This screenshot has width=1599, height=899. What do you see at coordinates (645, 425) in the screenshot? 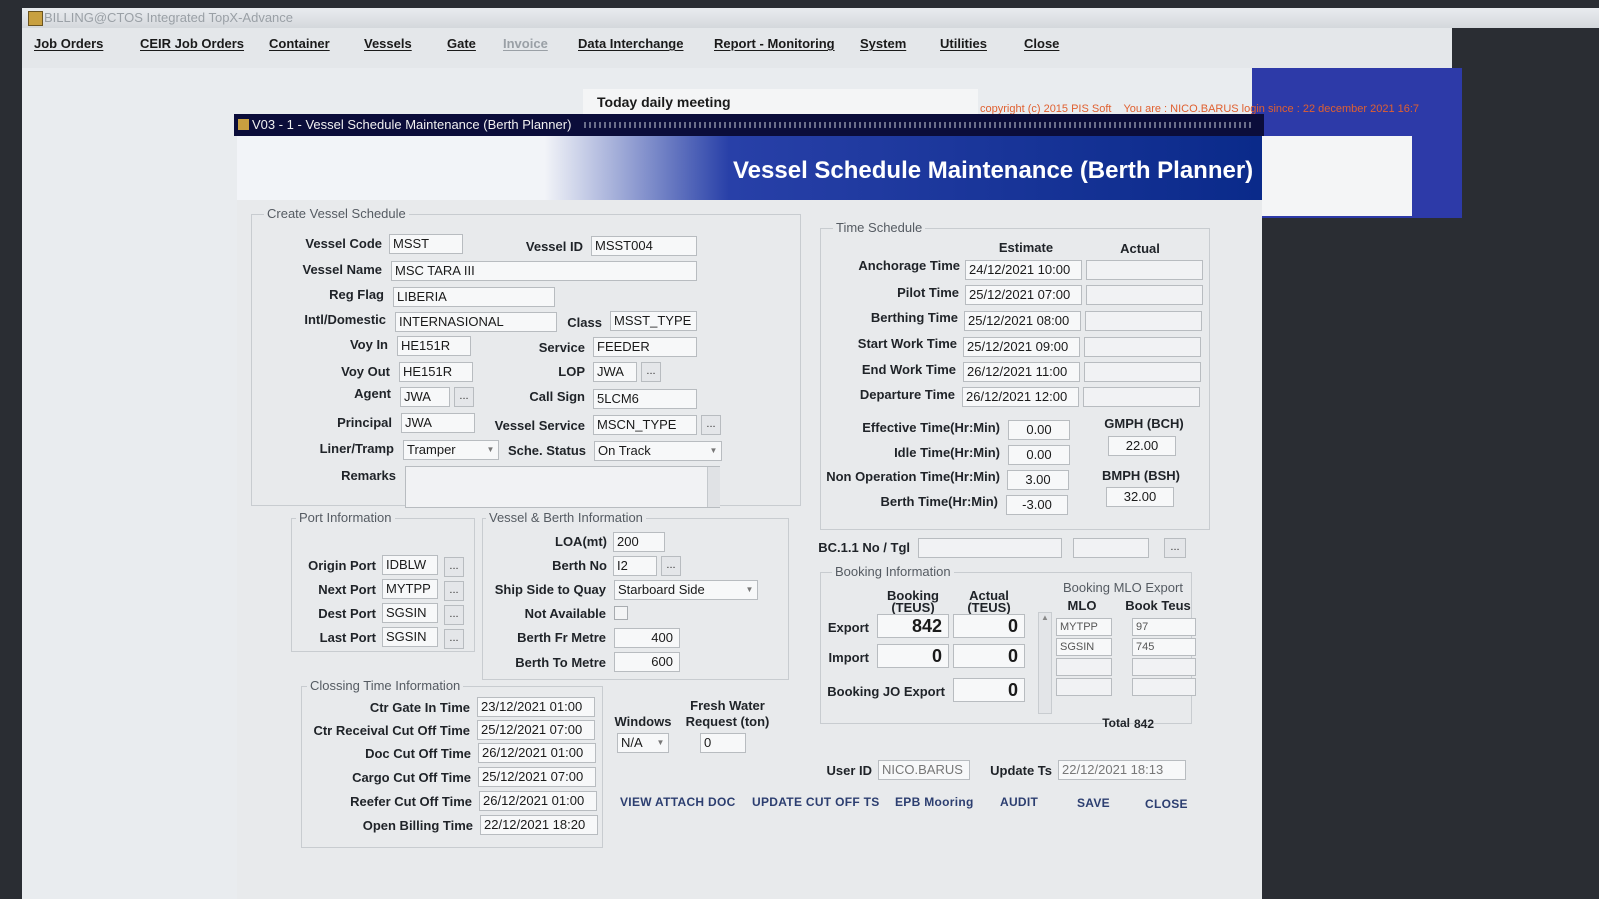
I see `vessel-service-input: MSCN_TYPE` at bounding box center [645, 425].